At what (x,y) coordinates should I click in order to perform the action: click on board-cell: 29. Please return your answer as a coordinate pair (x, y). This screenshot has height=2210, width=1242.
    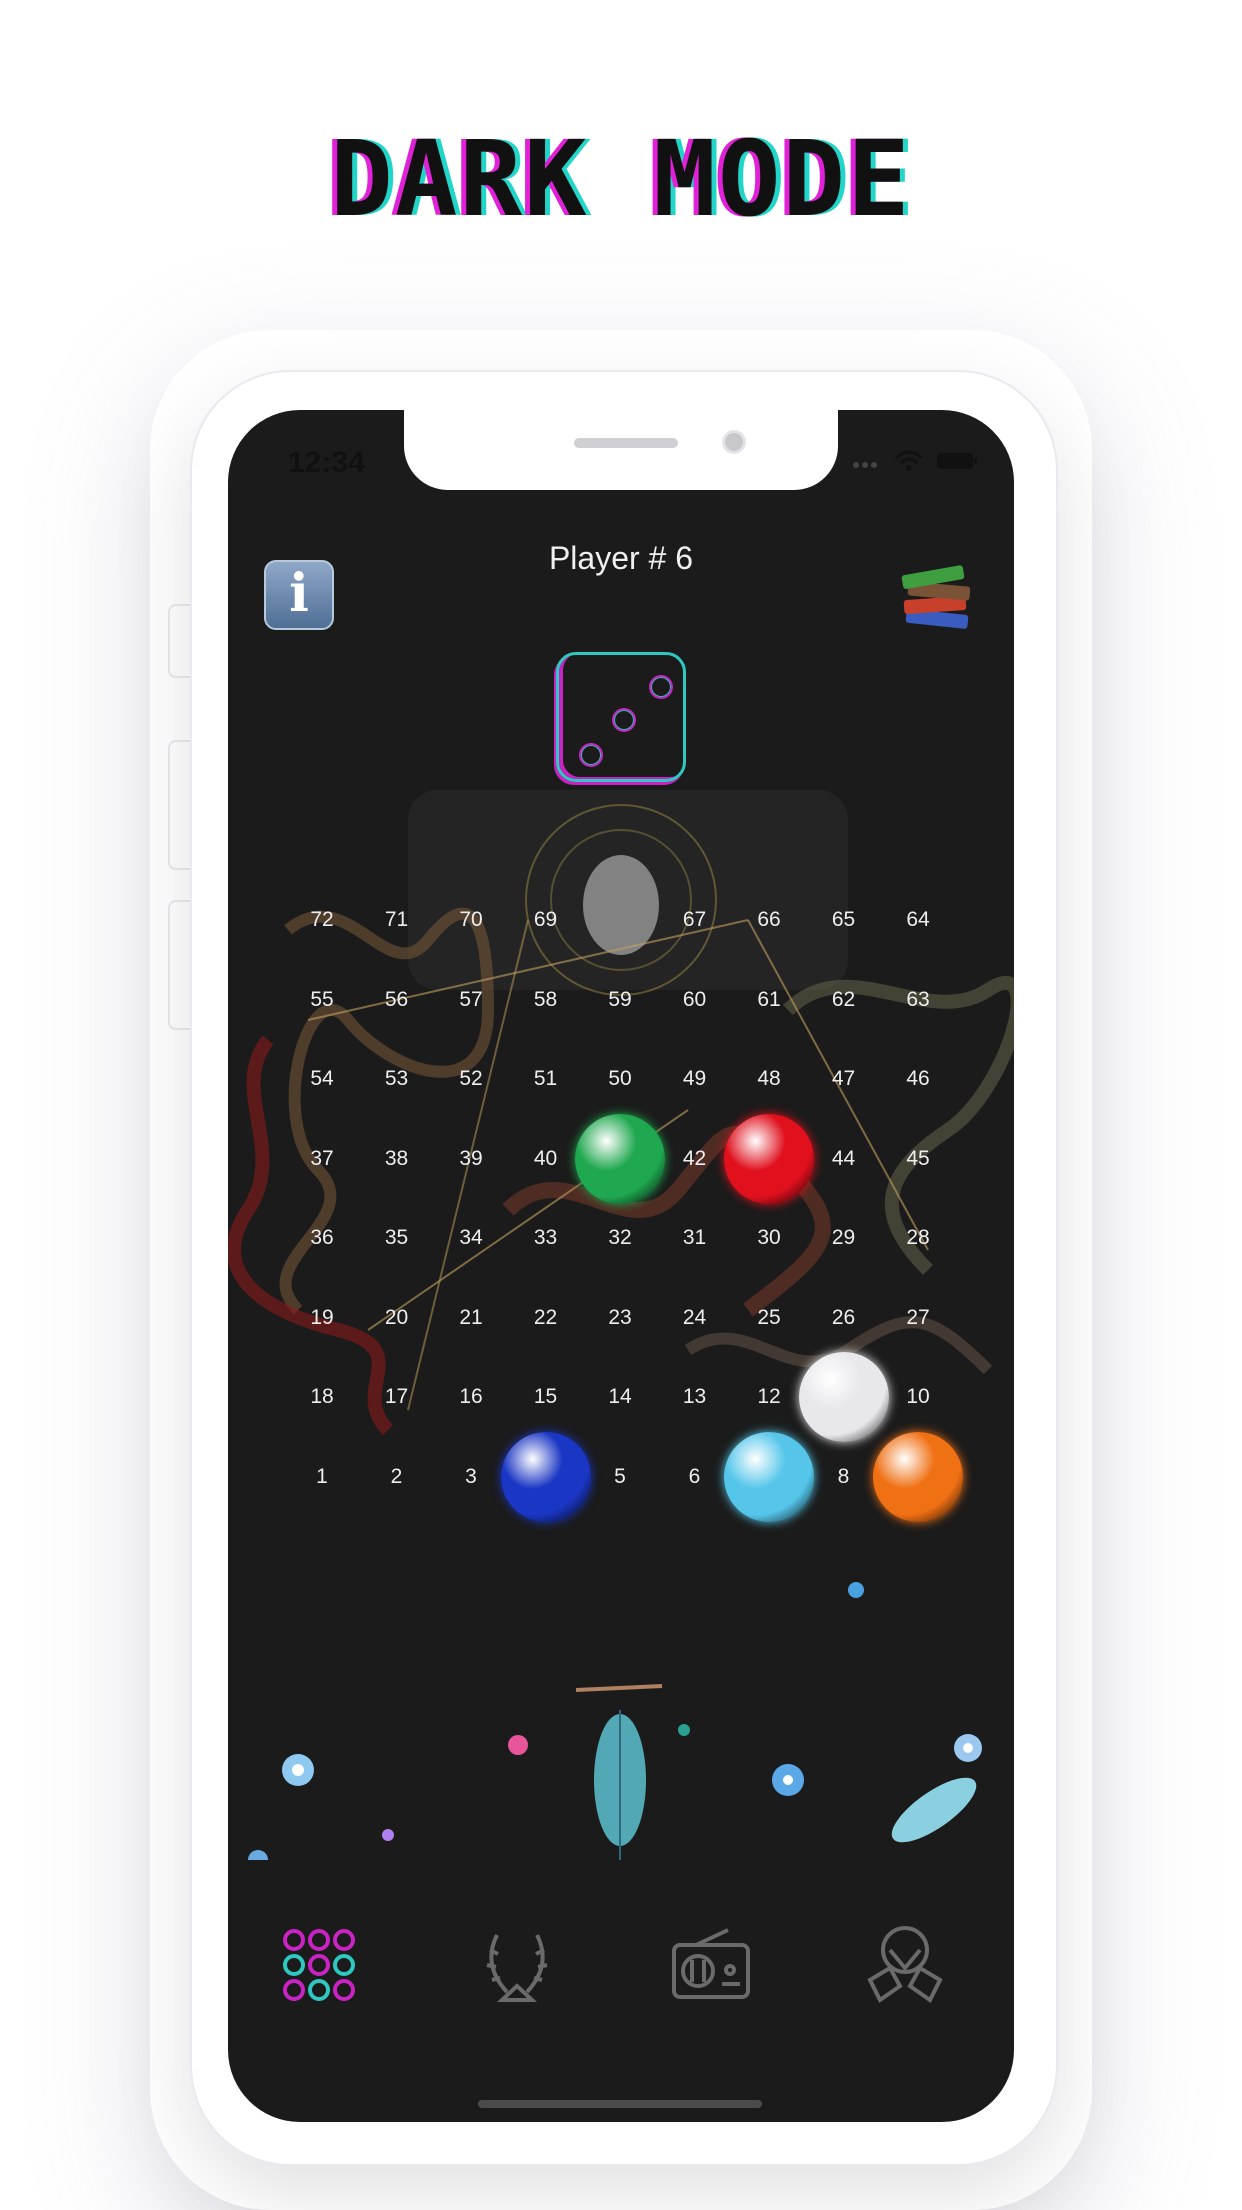
    Looking at the image, I should click on (843, 1237).